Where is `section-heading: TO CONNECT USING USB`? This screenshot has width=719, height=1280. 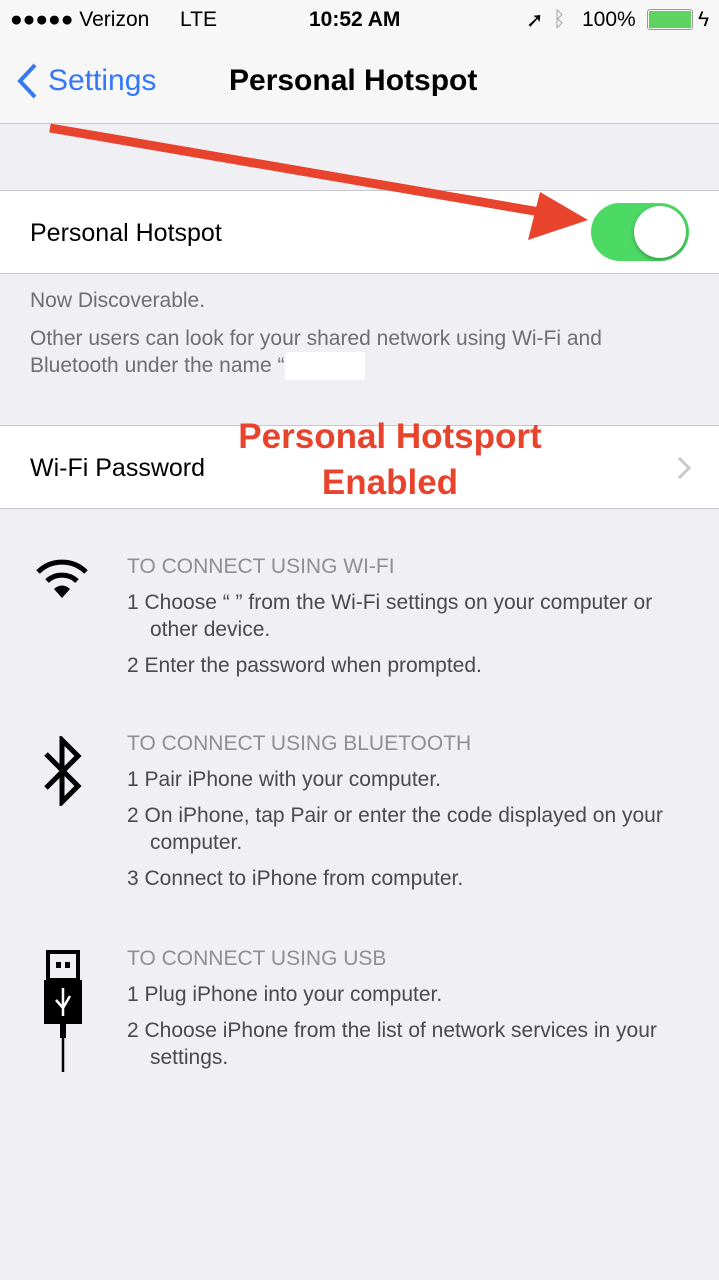 section-heading: TO CONNECT USING USB is located at coordinates (257, 958).